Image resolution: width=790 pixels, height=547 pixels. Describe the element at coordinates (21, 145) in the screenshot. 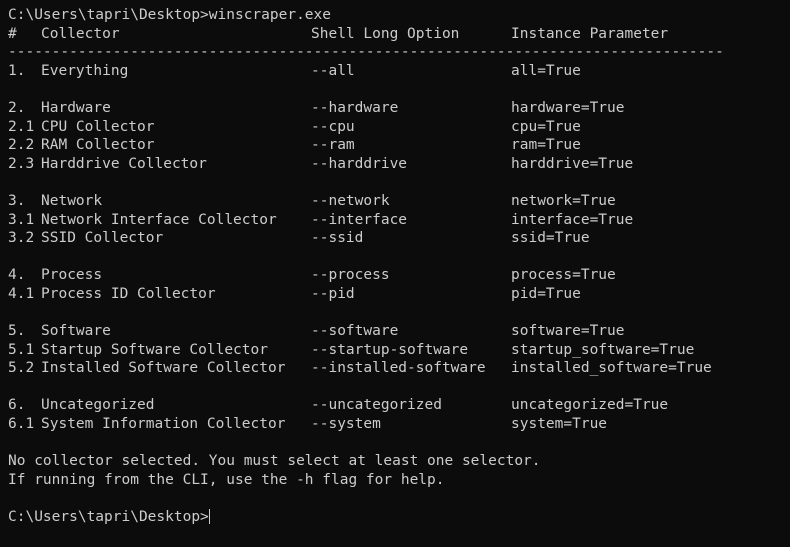

I see `row-number: 2.2` at that location.